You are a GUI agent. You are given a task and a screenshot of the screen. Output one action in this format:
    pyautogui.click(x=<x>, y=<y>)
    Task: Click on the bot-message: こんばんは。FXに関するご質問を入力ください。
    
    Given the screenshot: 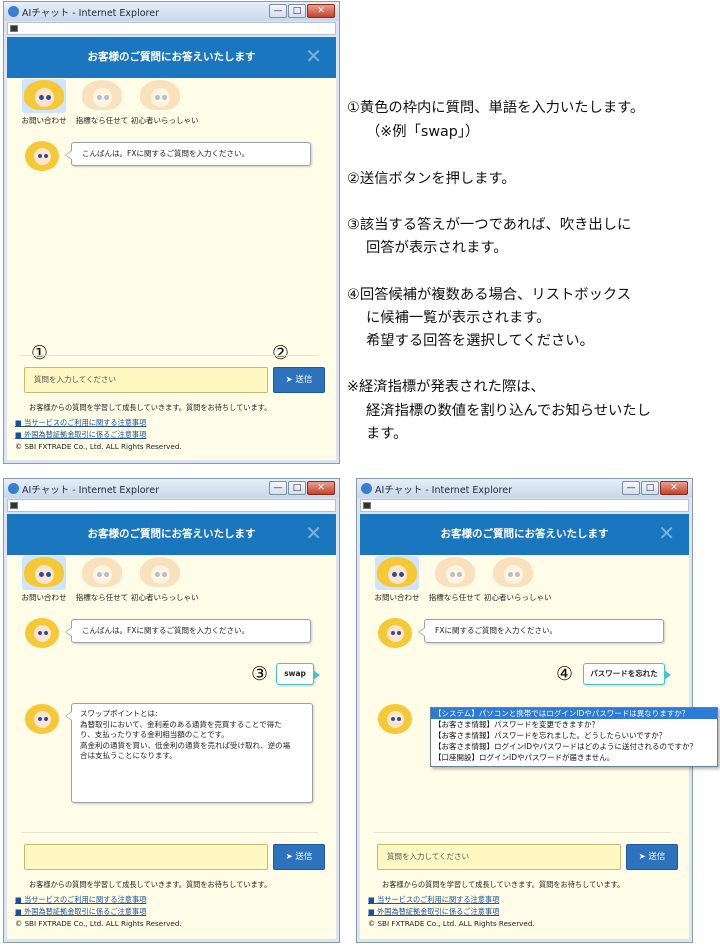 What is the action you would take?
    pyautogui.click(x=188, y=631)
    